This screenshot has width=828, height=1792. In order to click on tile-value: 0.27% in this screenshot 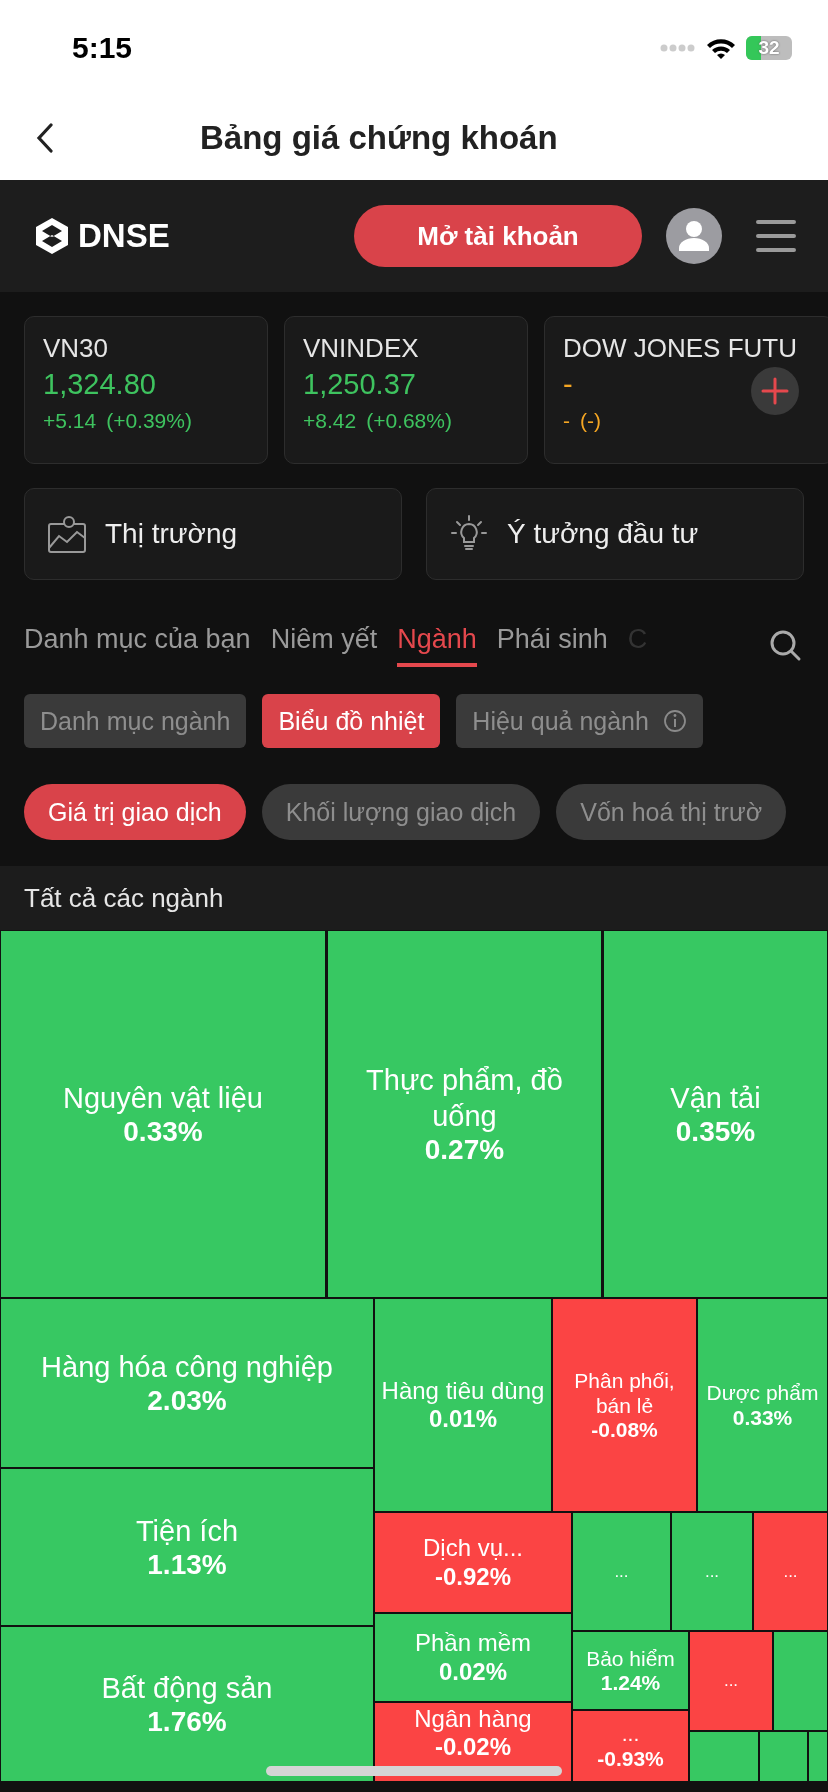, I will do `click(464, 1150)`.